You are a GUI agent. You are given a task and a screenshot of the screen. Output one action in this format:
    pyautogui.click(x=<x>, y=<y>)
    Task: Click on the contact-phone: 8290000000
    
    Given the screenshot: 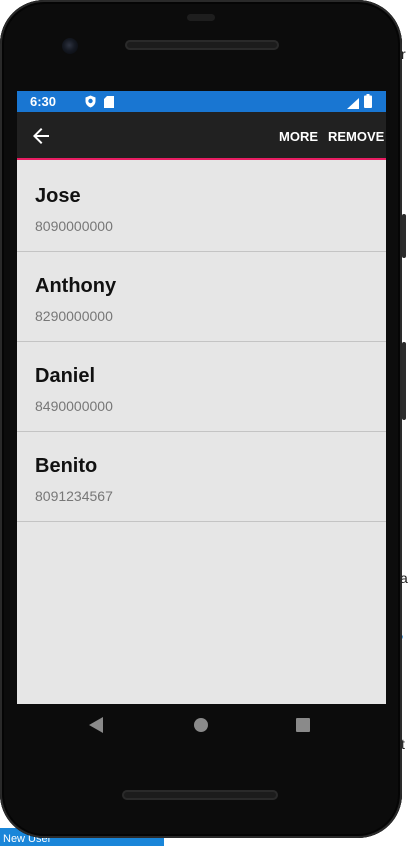 What is the action you would take?
    pyautogui.click(x=74, y=316)
    